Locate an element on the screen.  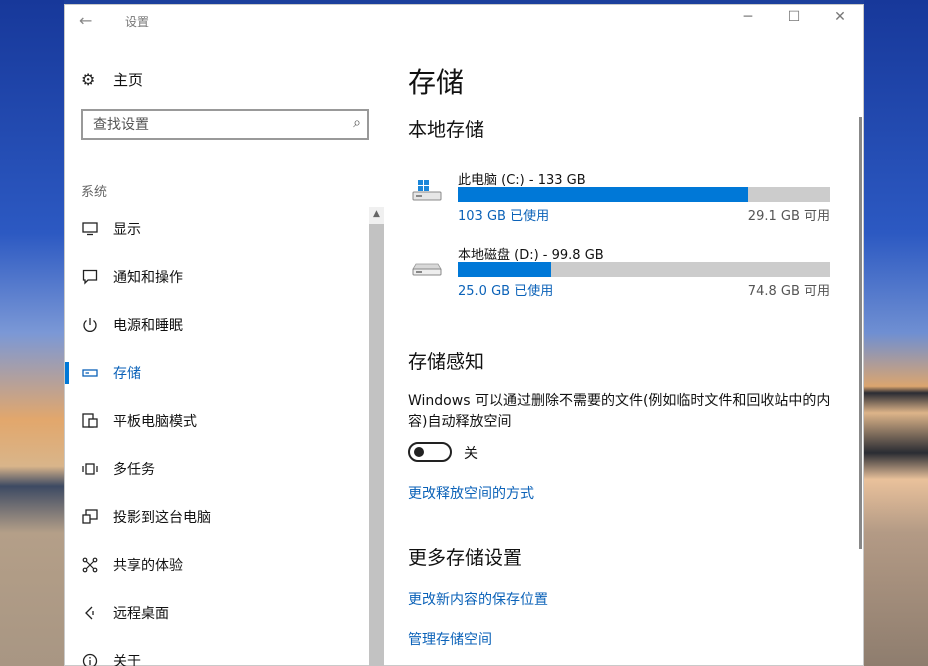
more-storage-heading: 更多存储设置 is located at coordinates (465, 558).